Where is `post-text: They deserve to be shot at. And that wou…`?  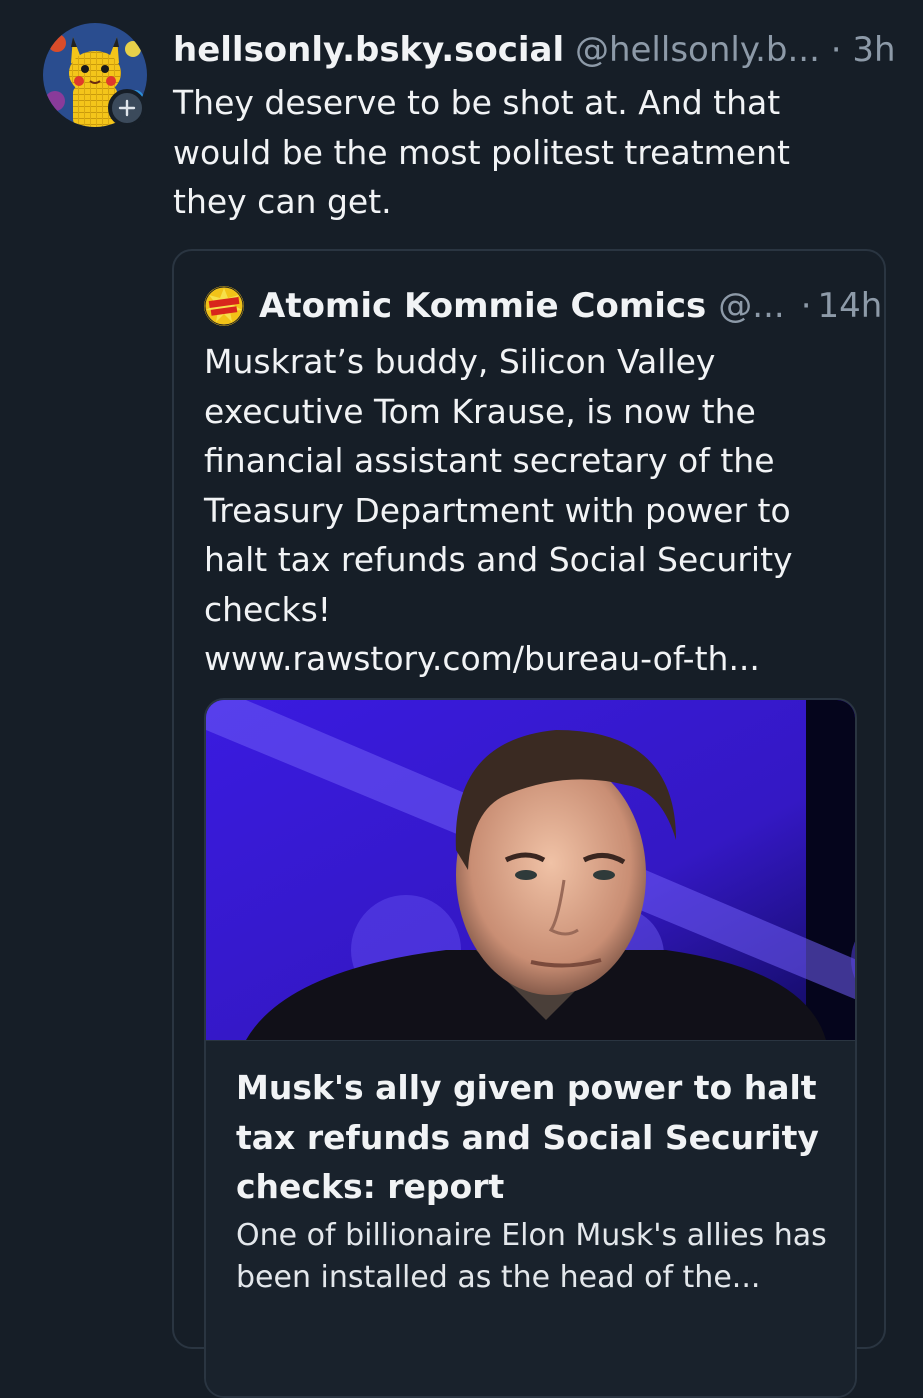
post-text: They deserve to be shot at. And that wou… is located at coordinates (481, 152).